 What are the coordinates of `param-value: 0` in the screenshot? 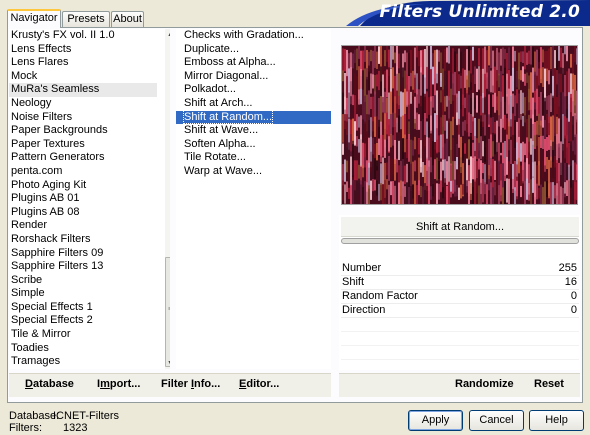 It's located at (573, 296).